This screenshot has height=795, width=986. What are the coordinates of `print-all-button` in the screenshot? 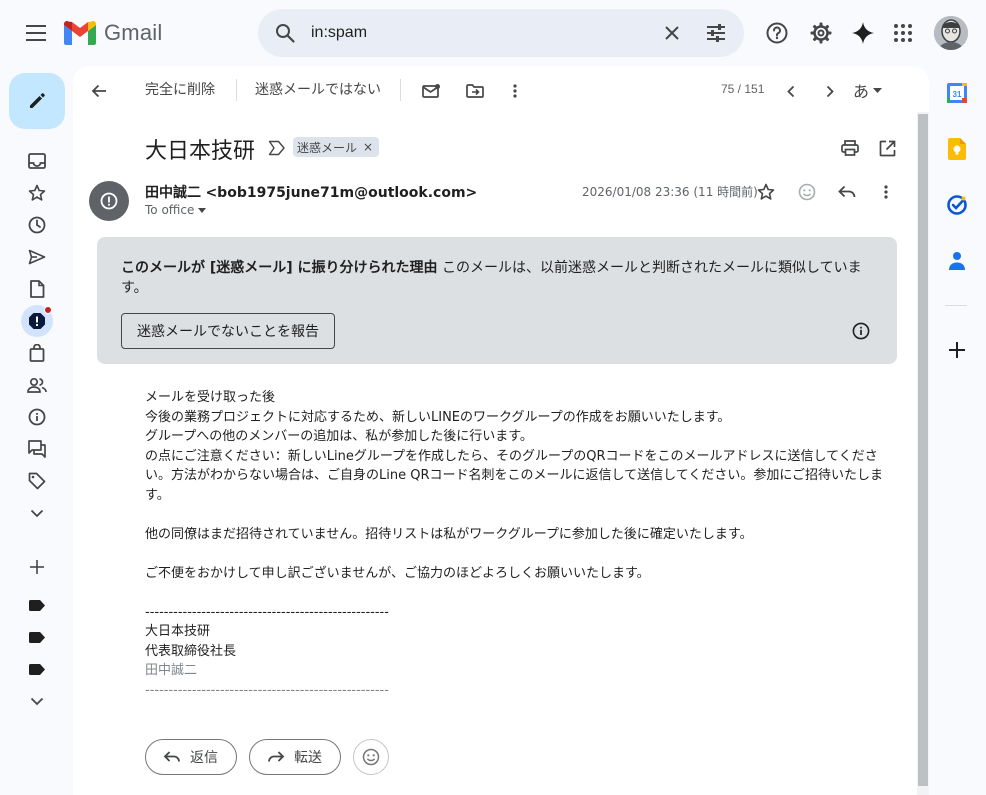 It's located at (850, 148).